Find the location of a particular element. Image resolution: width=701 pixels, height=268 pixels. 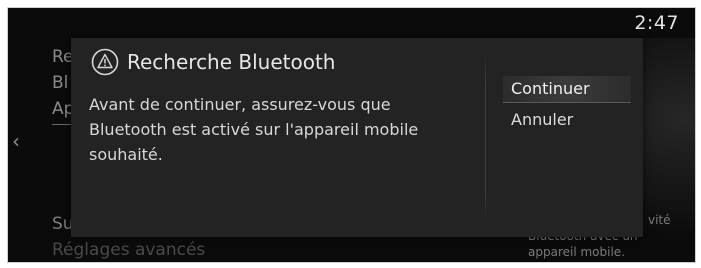

cancel-button: Annuler is located at coordinates (567, 120).